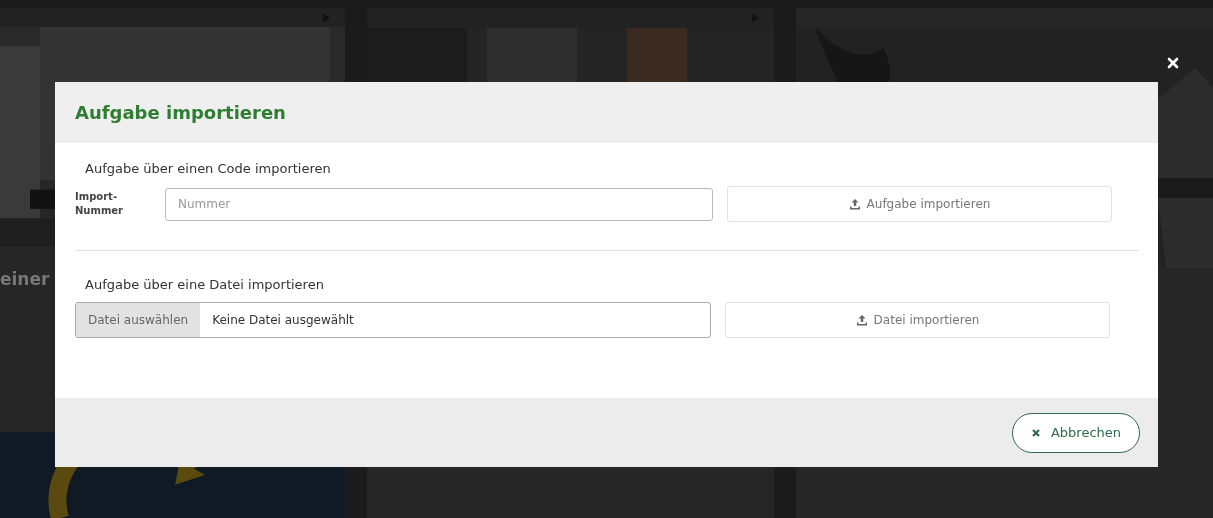 This screenshot has height=518, width=1213. I want to click on choose-file-button: Datei auswählen, so click(138, 320).